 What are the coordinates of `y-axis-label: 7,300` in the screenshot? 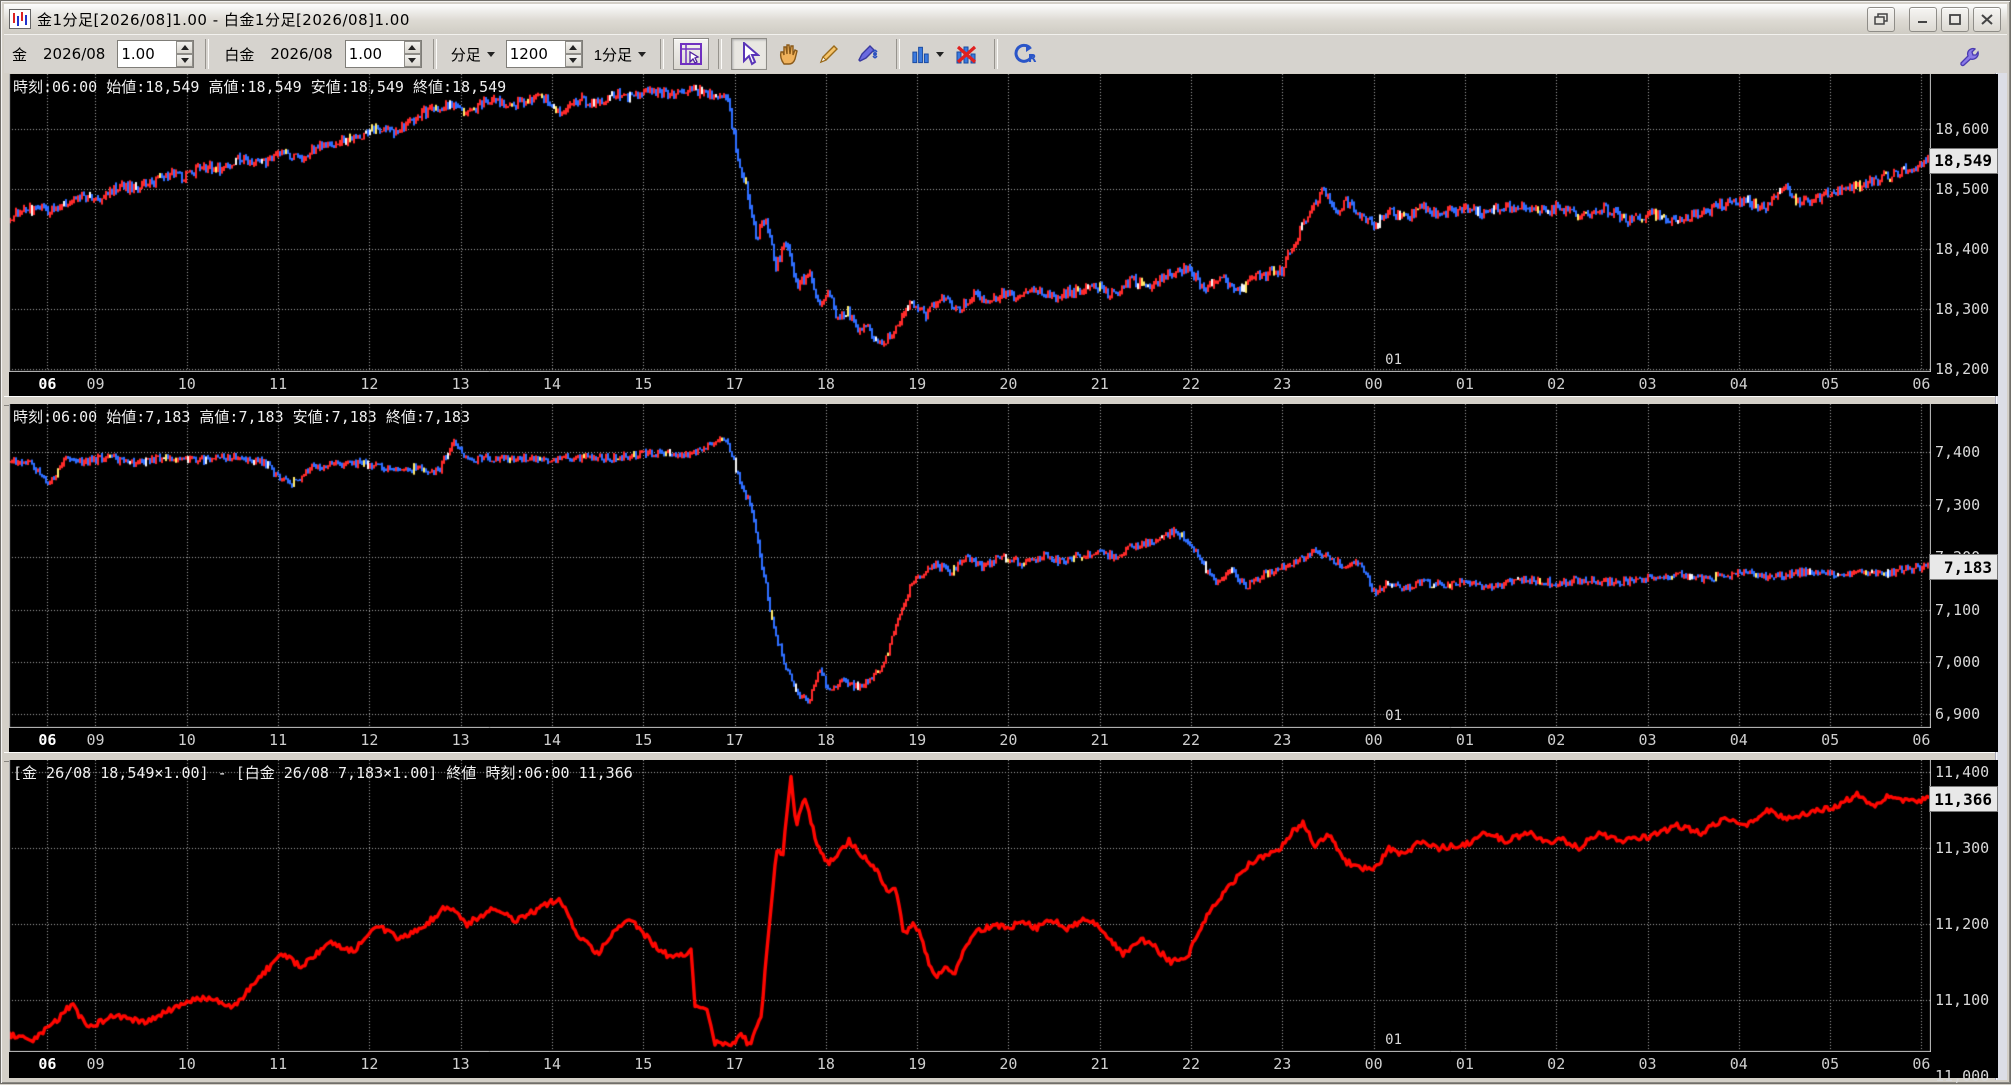 It's located at (1957, 505).